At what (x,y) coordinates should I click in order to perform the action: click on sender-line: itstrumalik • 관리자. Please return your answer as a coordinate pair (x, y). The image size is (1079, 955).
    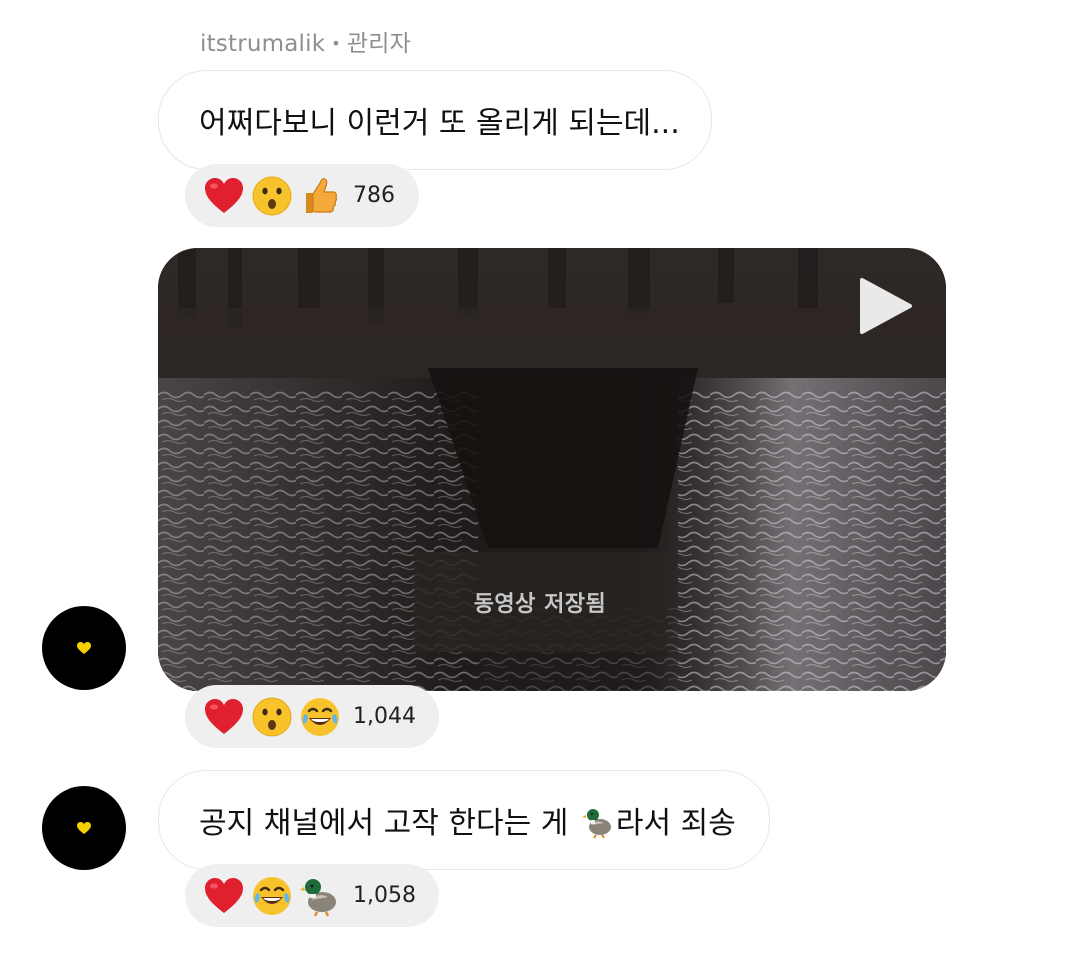
    Looking at the image, I should click on (305, 41).